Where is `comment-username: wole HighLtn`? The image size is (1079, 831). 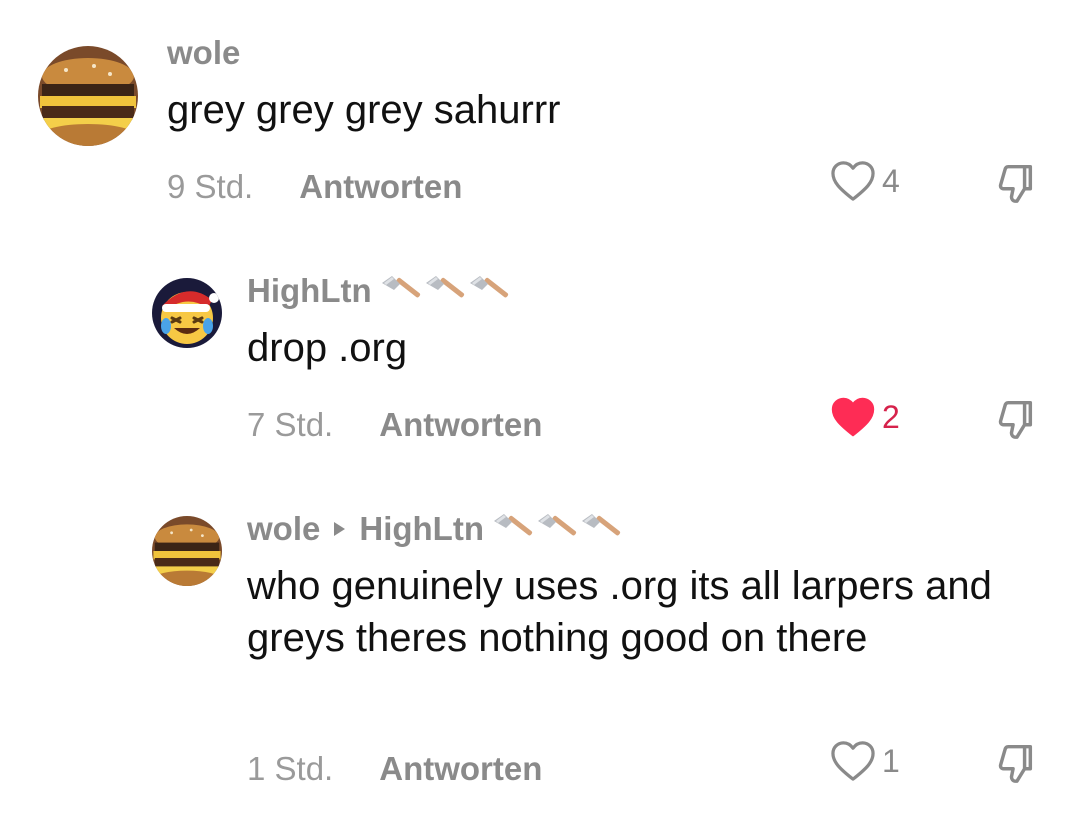 comment-username: wole HighLtn is located at coordinates (435, 529).